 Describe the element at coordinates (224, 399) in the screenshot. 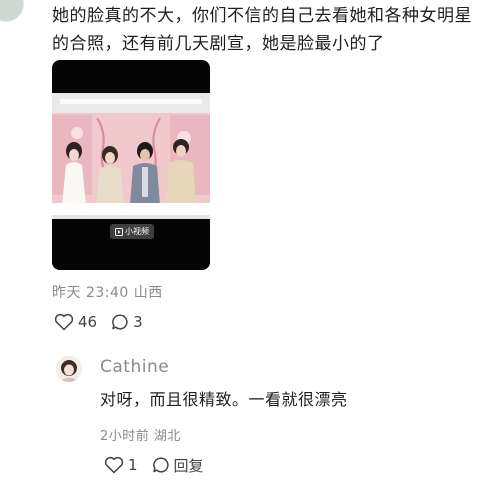

I see `reply-body: 对呀，而且很精致。一看就很漂亮` at that location.